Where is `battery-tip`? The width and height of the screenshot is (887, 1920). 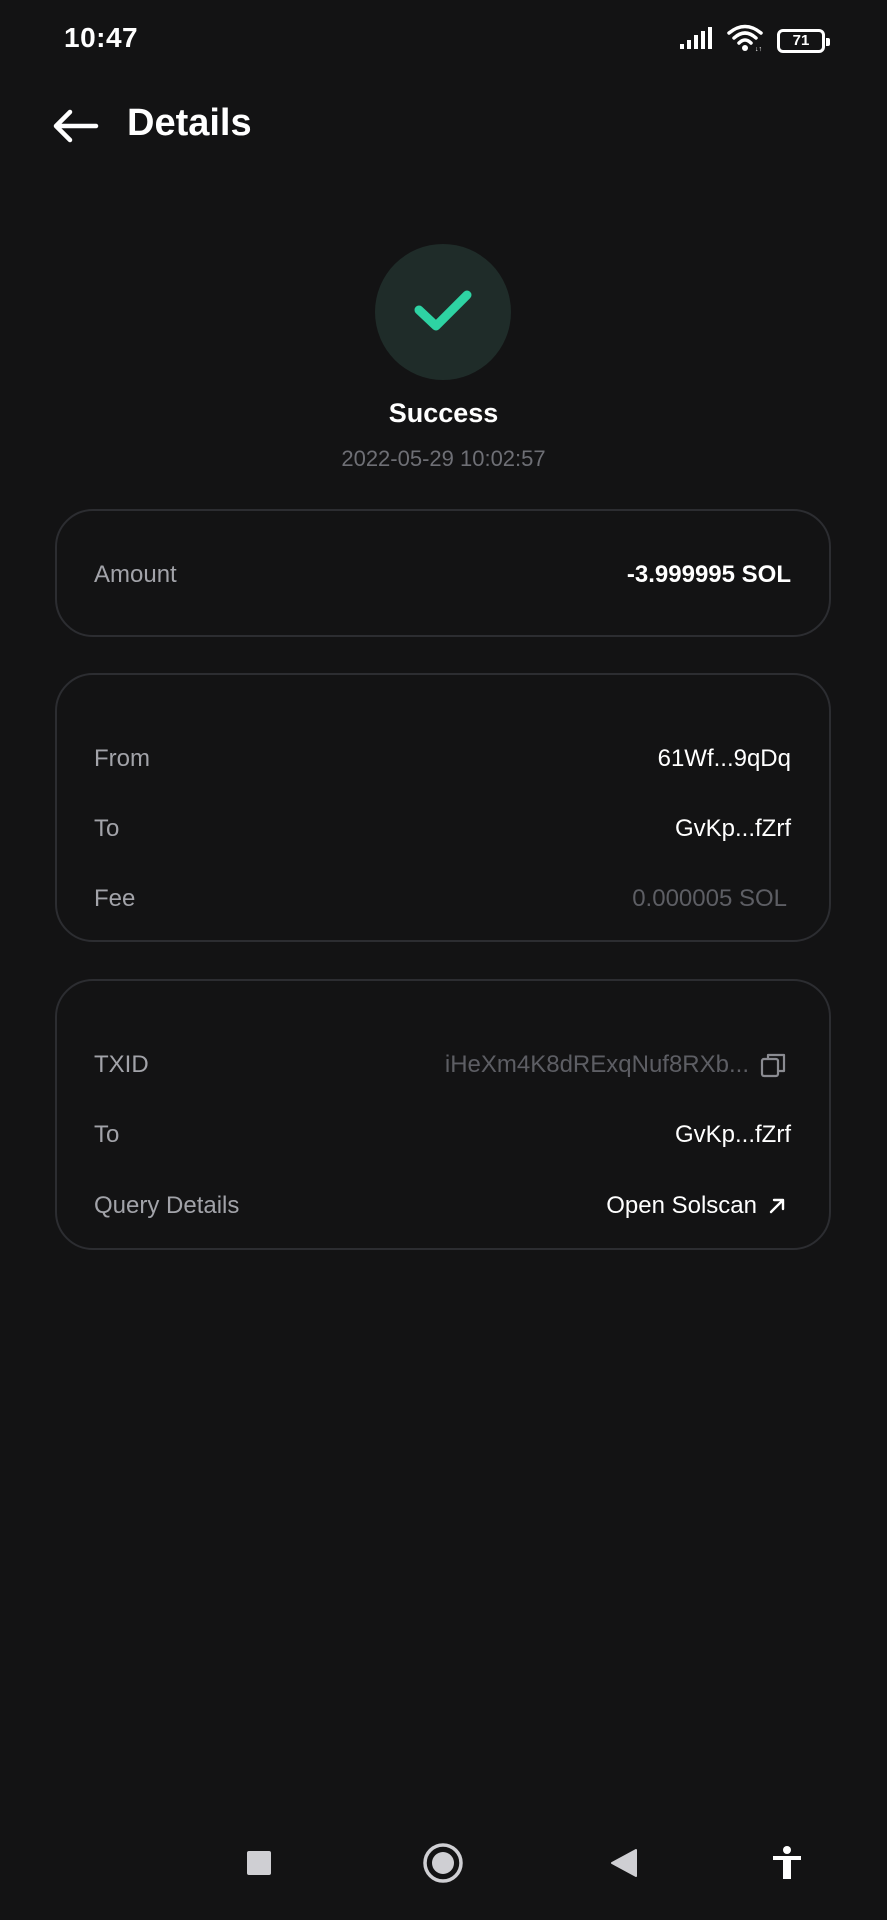 battery-tip is located at coordinates (828, 41).